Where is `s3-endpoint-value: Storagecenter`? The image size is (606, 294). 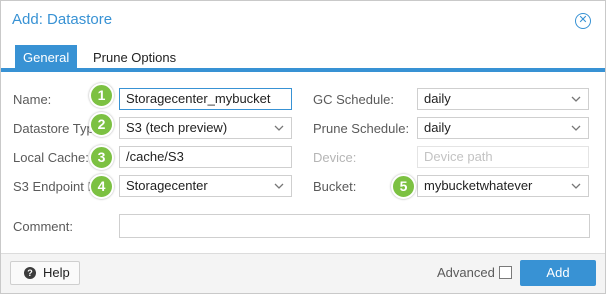 s3-endpoint-value: Storagecenter is located at coordinates (167, 185).